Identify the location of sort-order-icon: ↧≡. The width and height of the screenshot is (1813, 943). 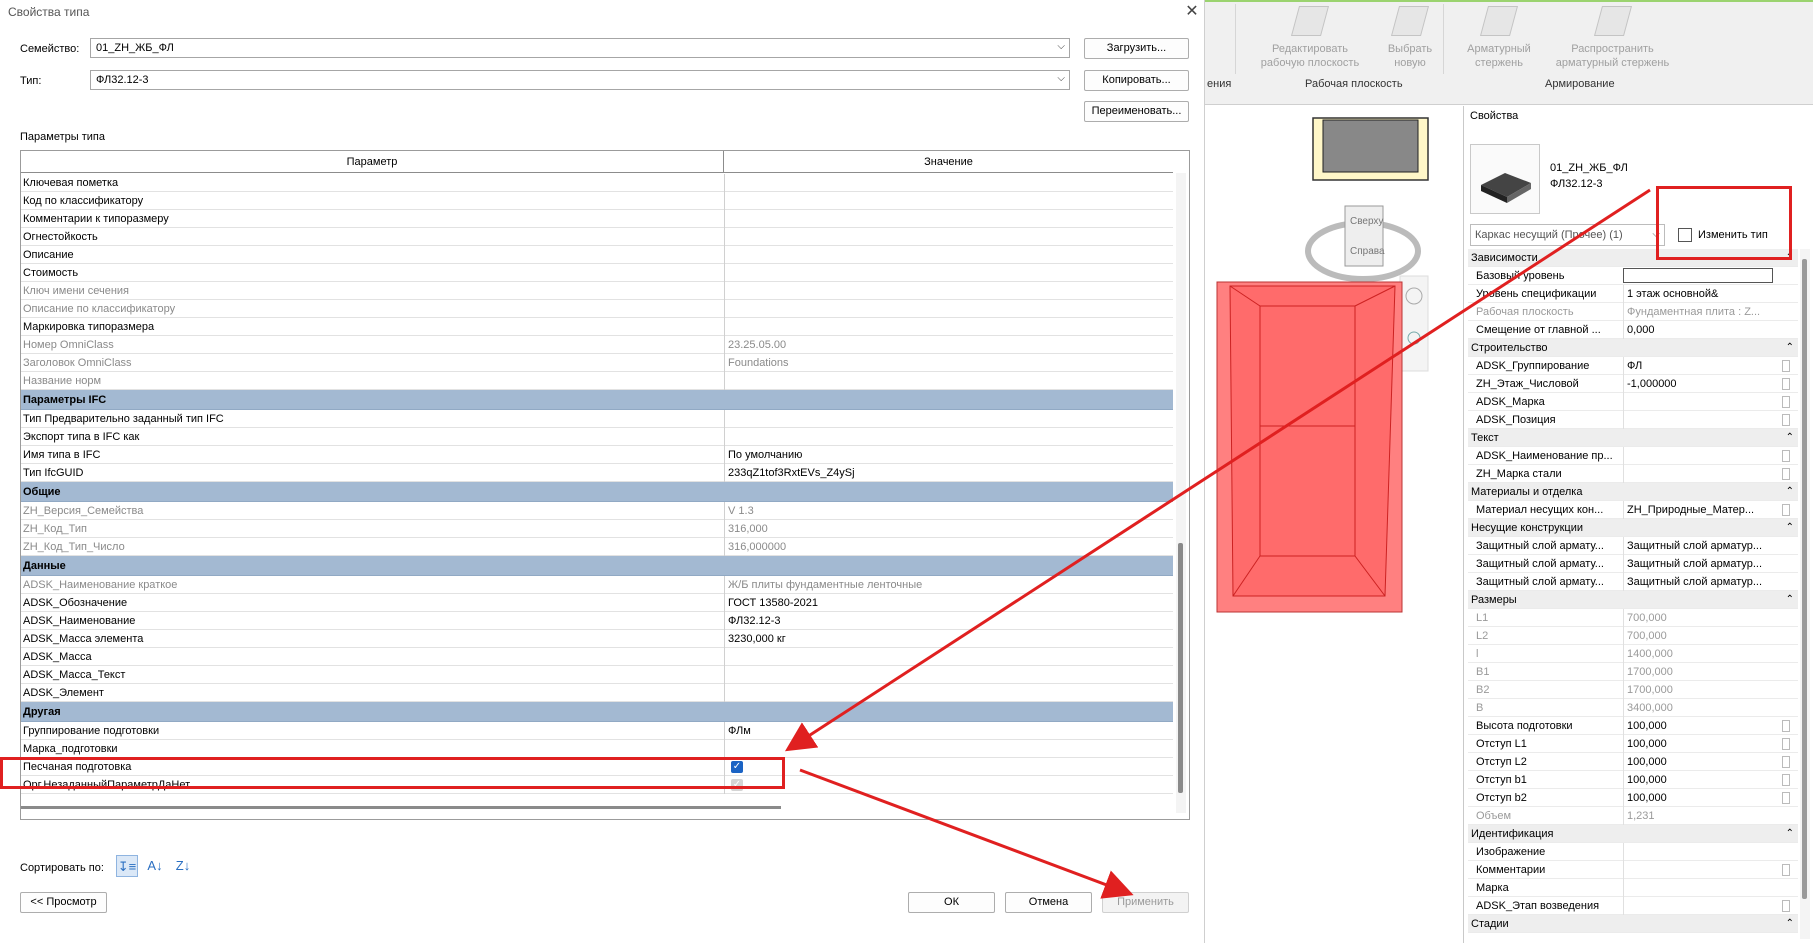
(127, 866).